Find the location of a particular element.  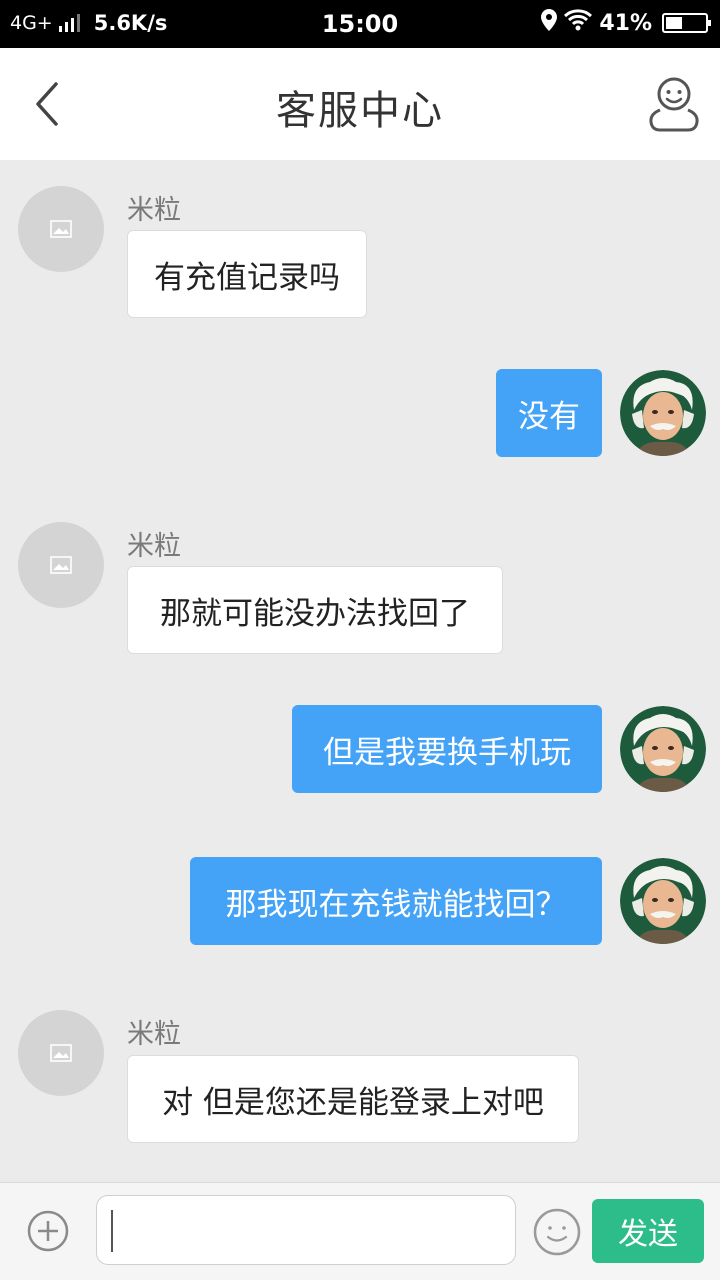

more-button is located at coordinates (48, 1231).